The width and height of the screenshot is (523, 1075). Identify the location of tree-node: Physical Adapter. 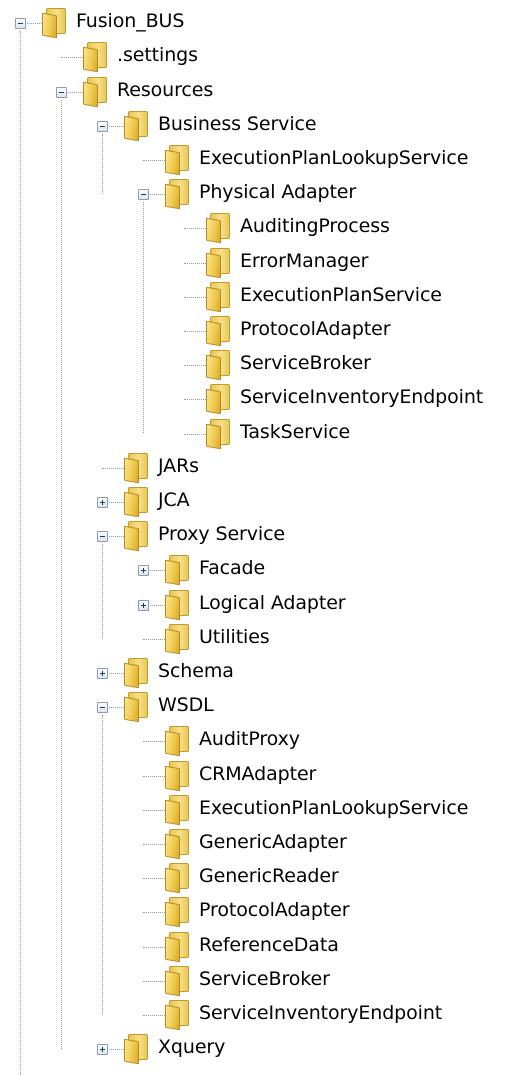
(260, 193).